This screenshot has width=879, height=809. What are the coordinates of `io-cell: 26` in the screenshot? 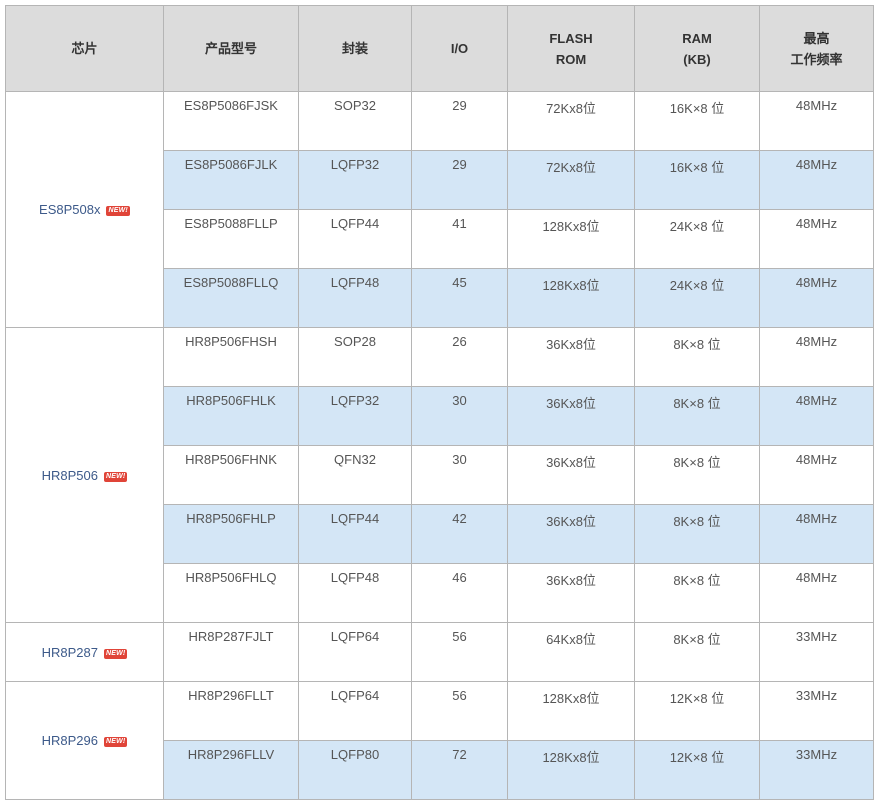 It's located at (459, 357).